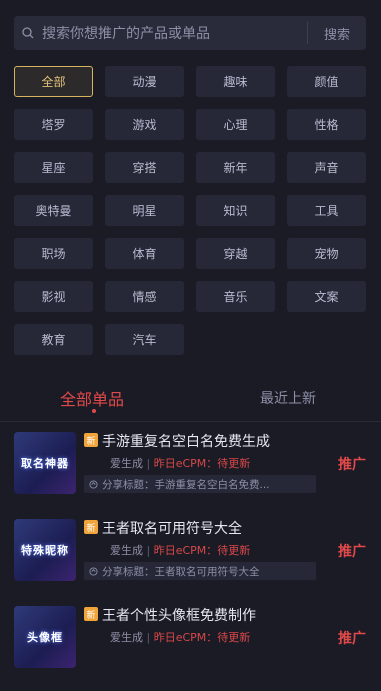  Describe the element at coordinates (190, 647) in the screenshot. I see `list-item: 头像框 新 王者个性头像框免费制作 爱生成 | 昨日eCPM：待更新 推广` at that location.